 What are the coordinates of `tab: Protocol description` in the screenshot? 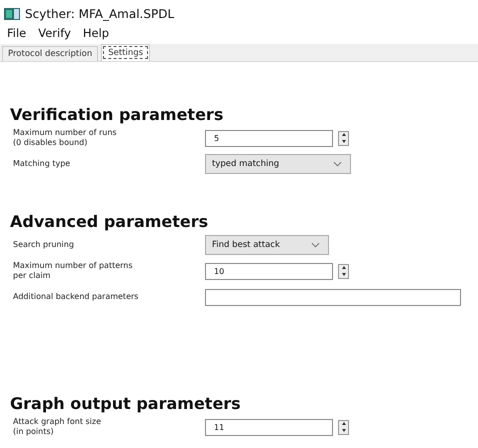 It's located at (50, 53).